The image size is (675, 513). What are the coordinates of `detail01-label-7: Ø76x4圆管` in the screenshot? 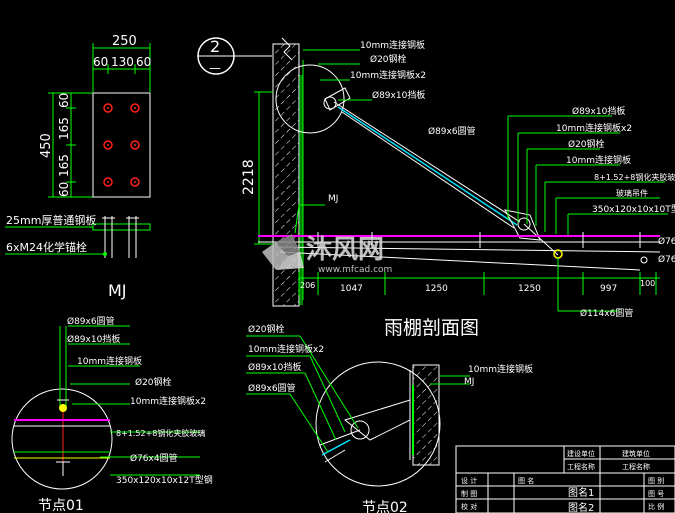 It's located at (154, 458).